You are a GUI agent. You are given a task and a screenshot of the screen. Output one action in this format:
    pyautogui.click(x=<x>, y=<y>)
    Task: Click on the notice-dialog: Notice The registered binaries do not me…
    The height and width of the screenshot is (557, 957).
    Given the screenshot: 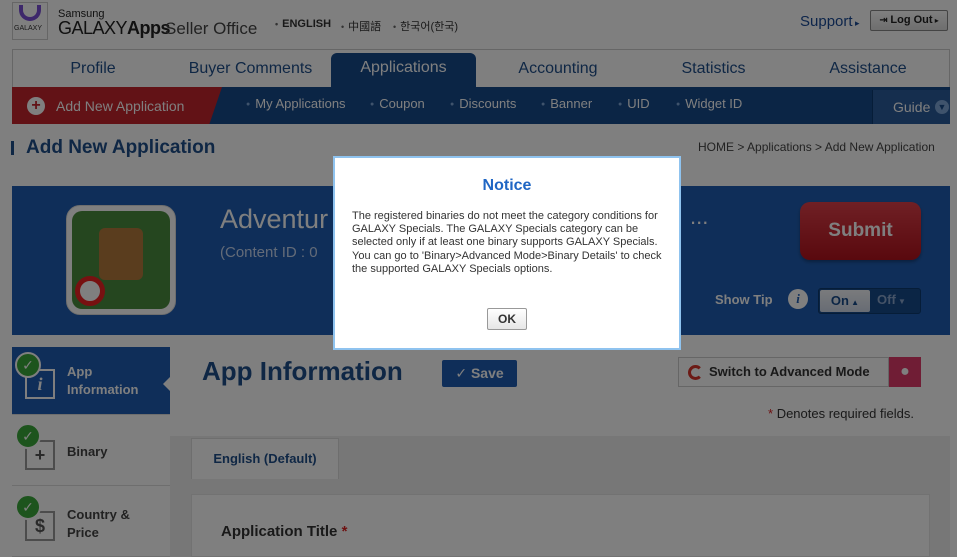 What is the action you would take?
    pyautogui.click(x=507, y=253)
    